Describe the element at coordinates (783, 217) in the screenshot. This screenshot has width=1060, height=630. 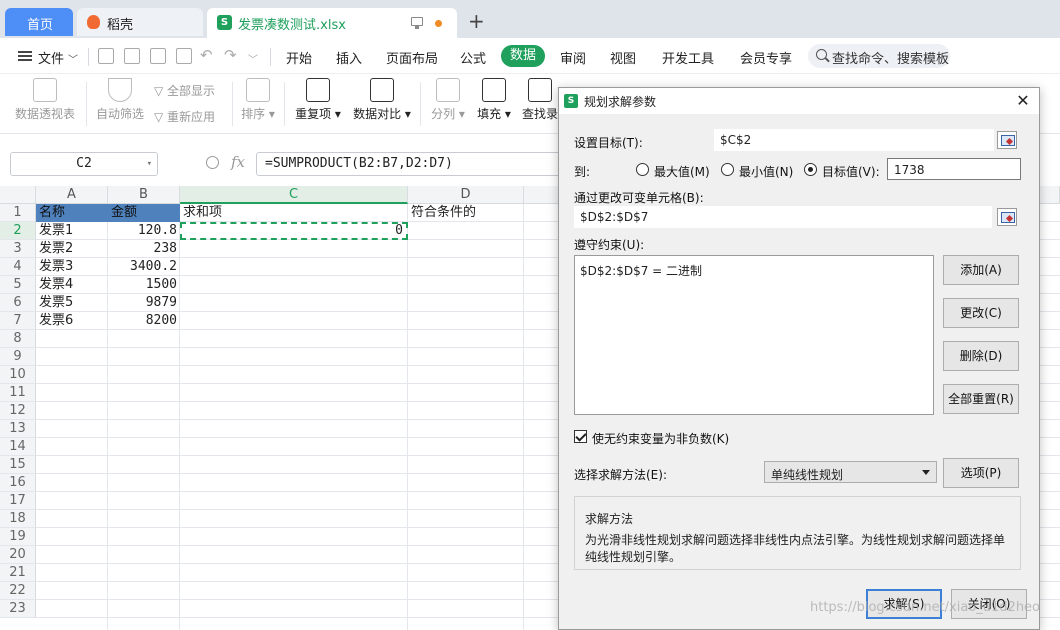
I see `changing-cells-input: $D$2:$D$7` at that location.